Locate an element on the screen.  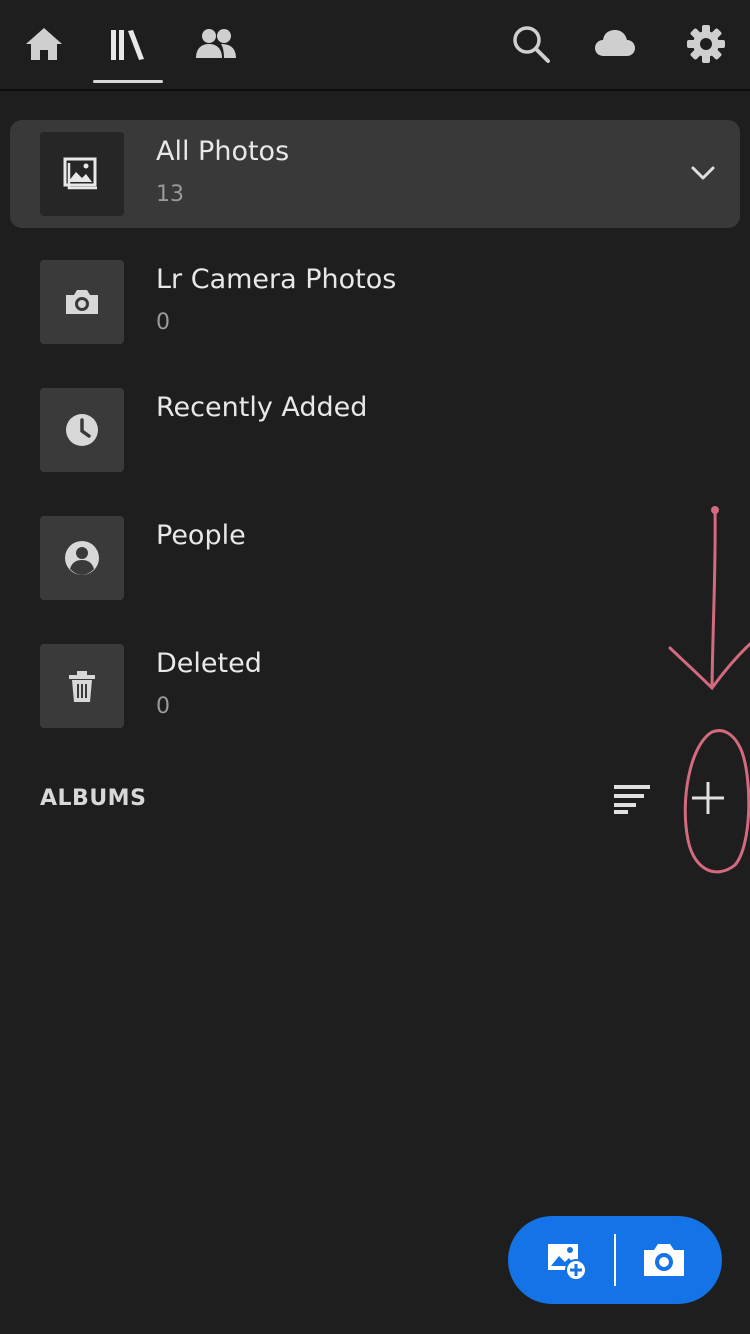
photos-icon is located at coordinates (82, 174).